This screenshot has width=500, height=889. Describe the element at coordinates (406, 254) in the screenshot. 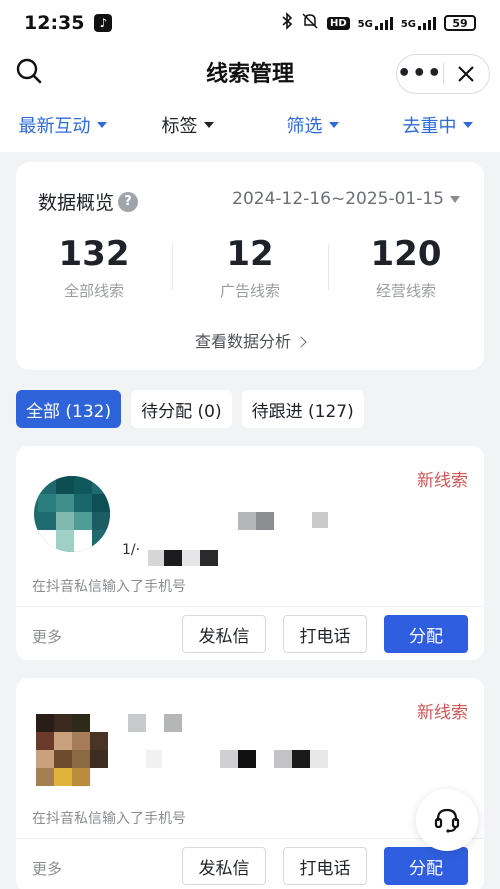

I see `stat-value: 120` at that location.